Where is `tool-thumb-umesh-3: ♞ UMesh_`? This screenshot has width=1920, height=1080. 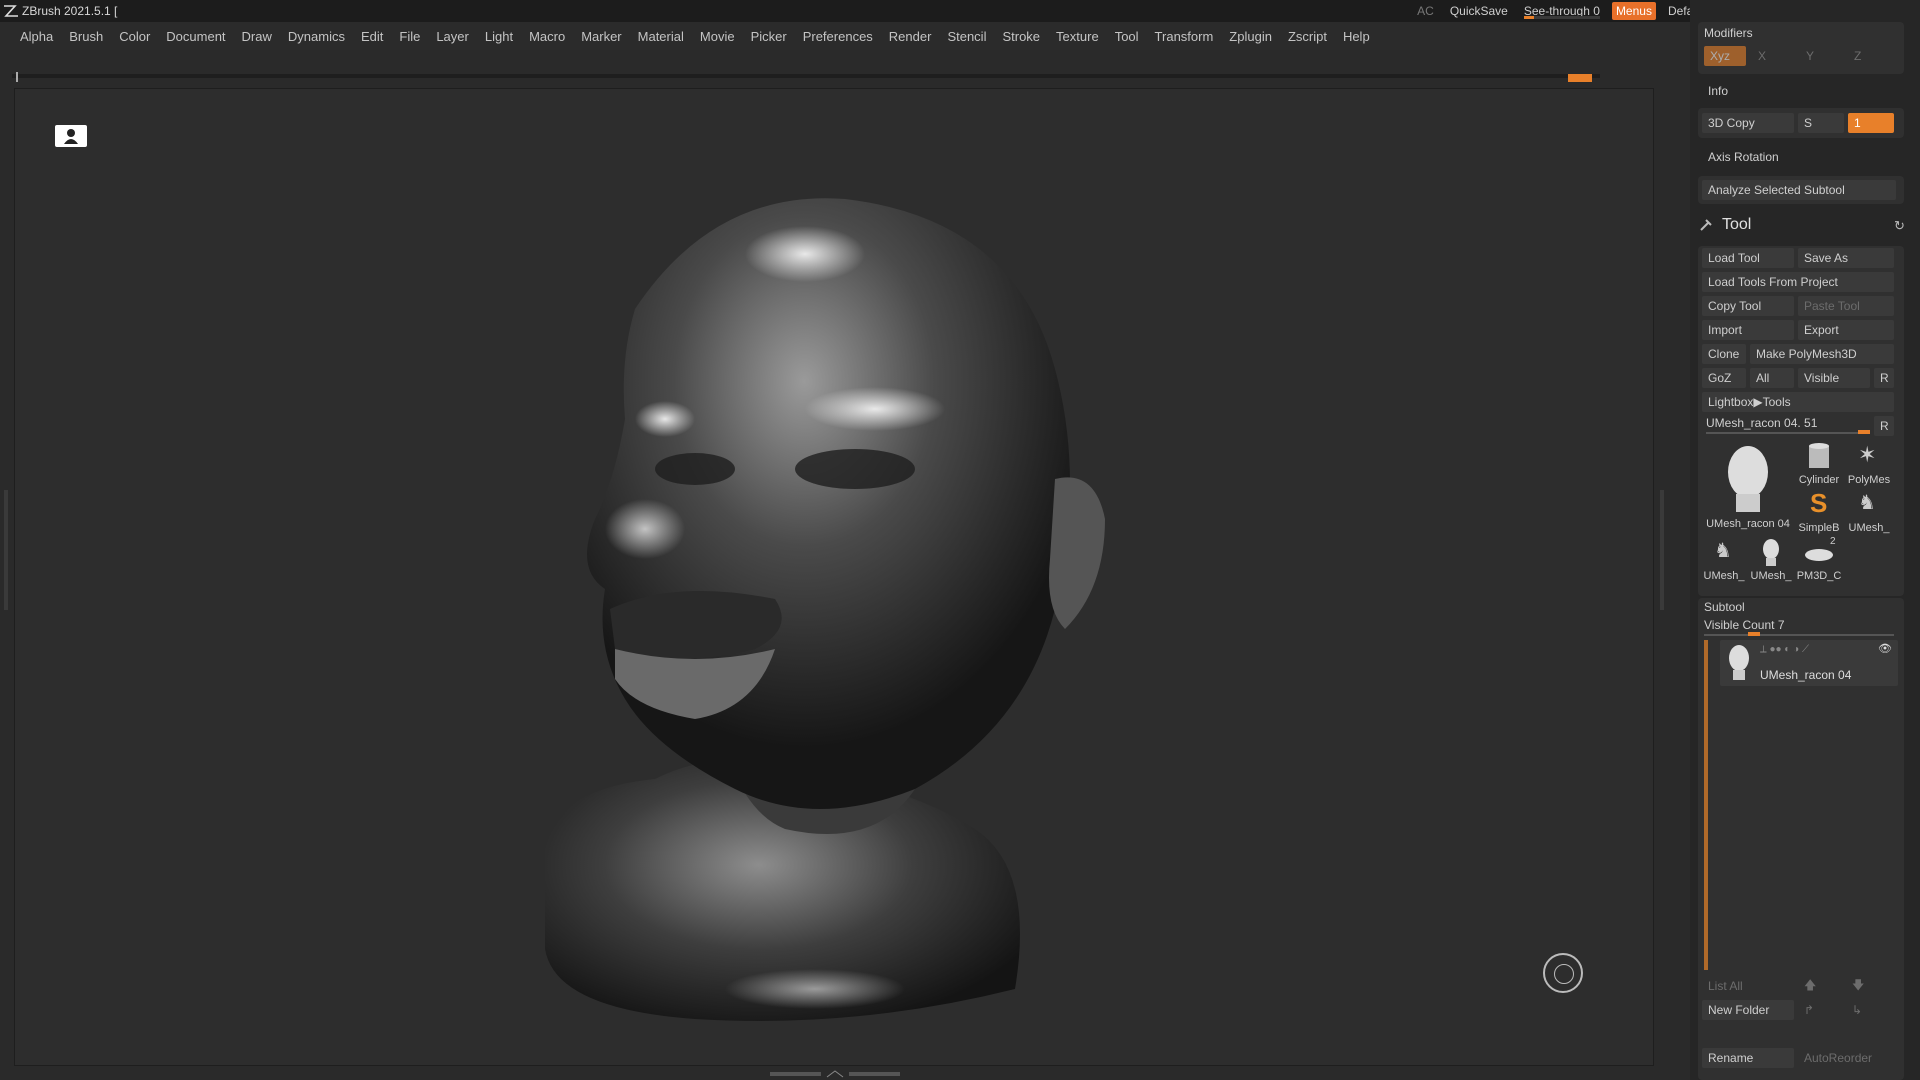
tool-thumb-umesh-3: ♞ UMesh_ is located at coordinates (1724, 559).